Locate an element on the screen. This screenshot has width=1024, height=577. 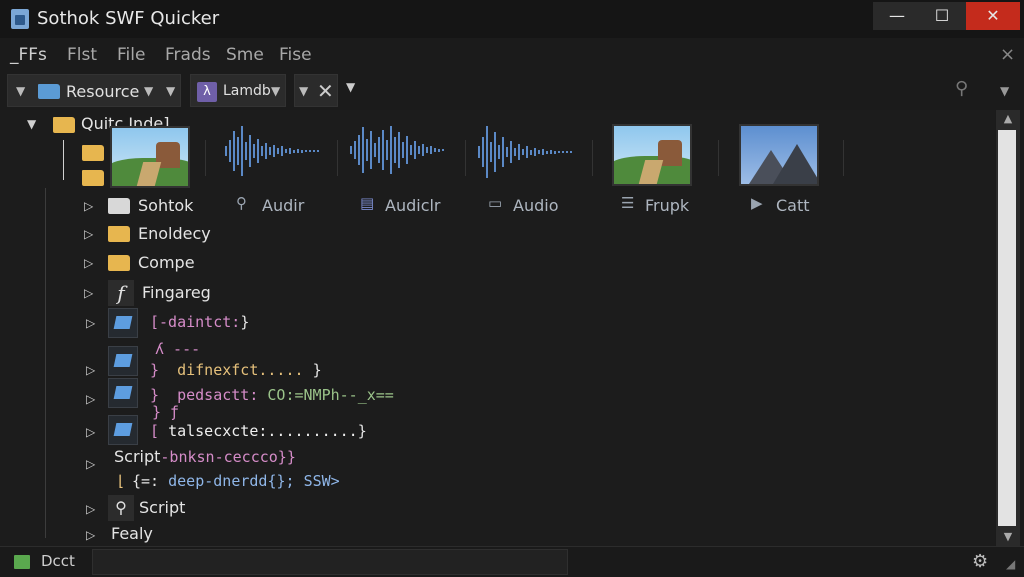
resource-dropdown: ▼ Resource ▼ ▼ is located at coordinates (94, 90).